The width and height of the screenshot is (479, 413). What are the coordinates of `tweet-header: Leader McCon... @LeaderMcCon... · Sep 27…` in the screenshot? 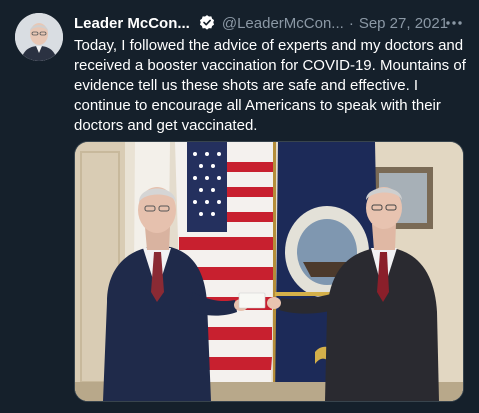 It's located at (270, 23).